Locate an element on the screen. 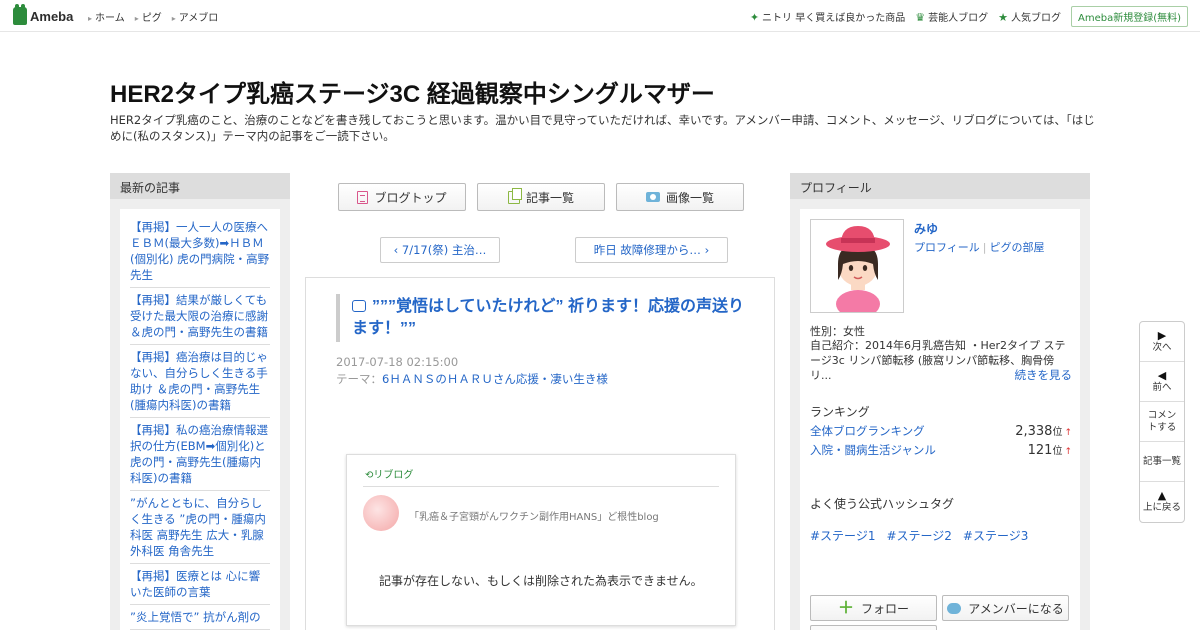 The width and height of the screenshot is (1200, 630). blog-title: HER2タイプ乳癌ステージ3C 経過観察中シングルマザー is located at coordinates (412, 91).